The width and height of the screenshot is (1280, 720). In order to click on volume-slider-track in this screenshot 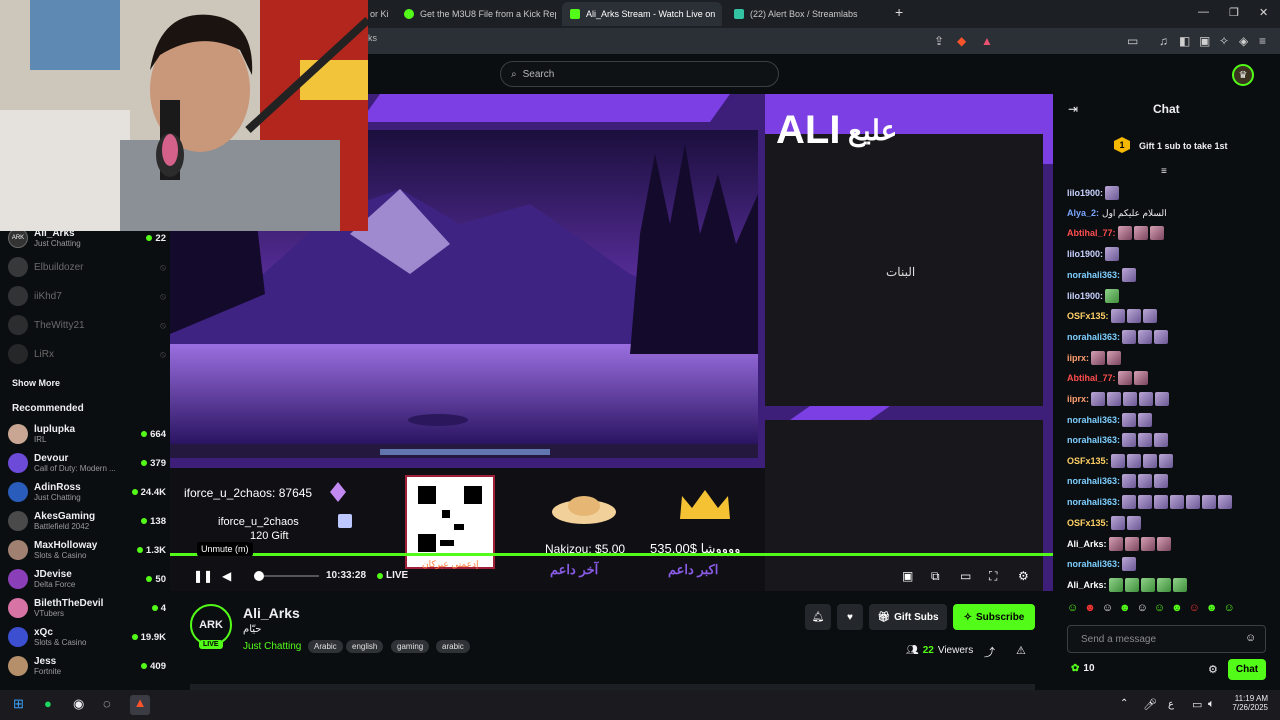, I will do `click(291, 576)`.